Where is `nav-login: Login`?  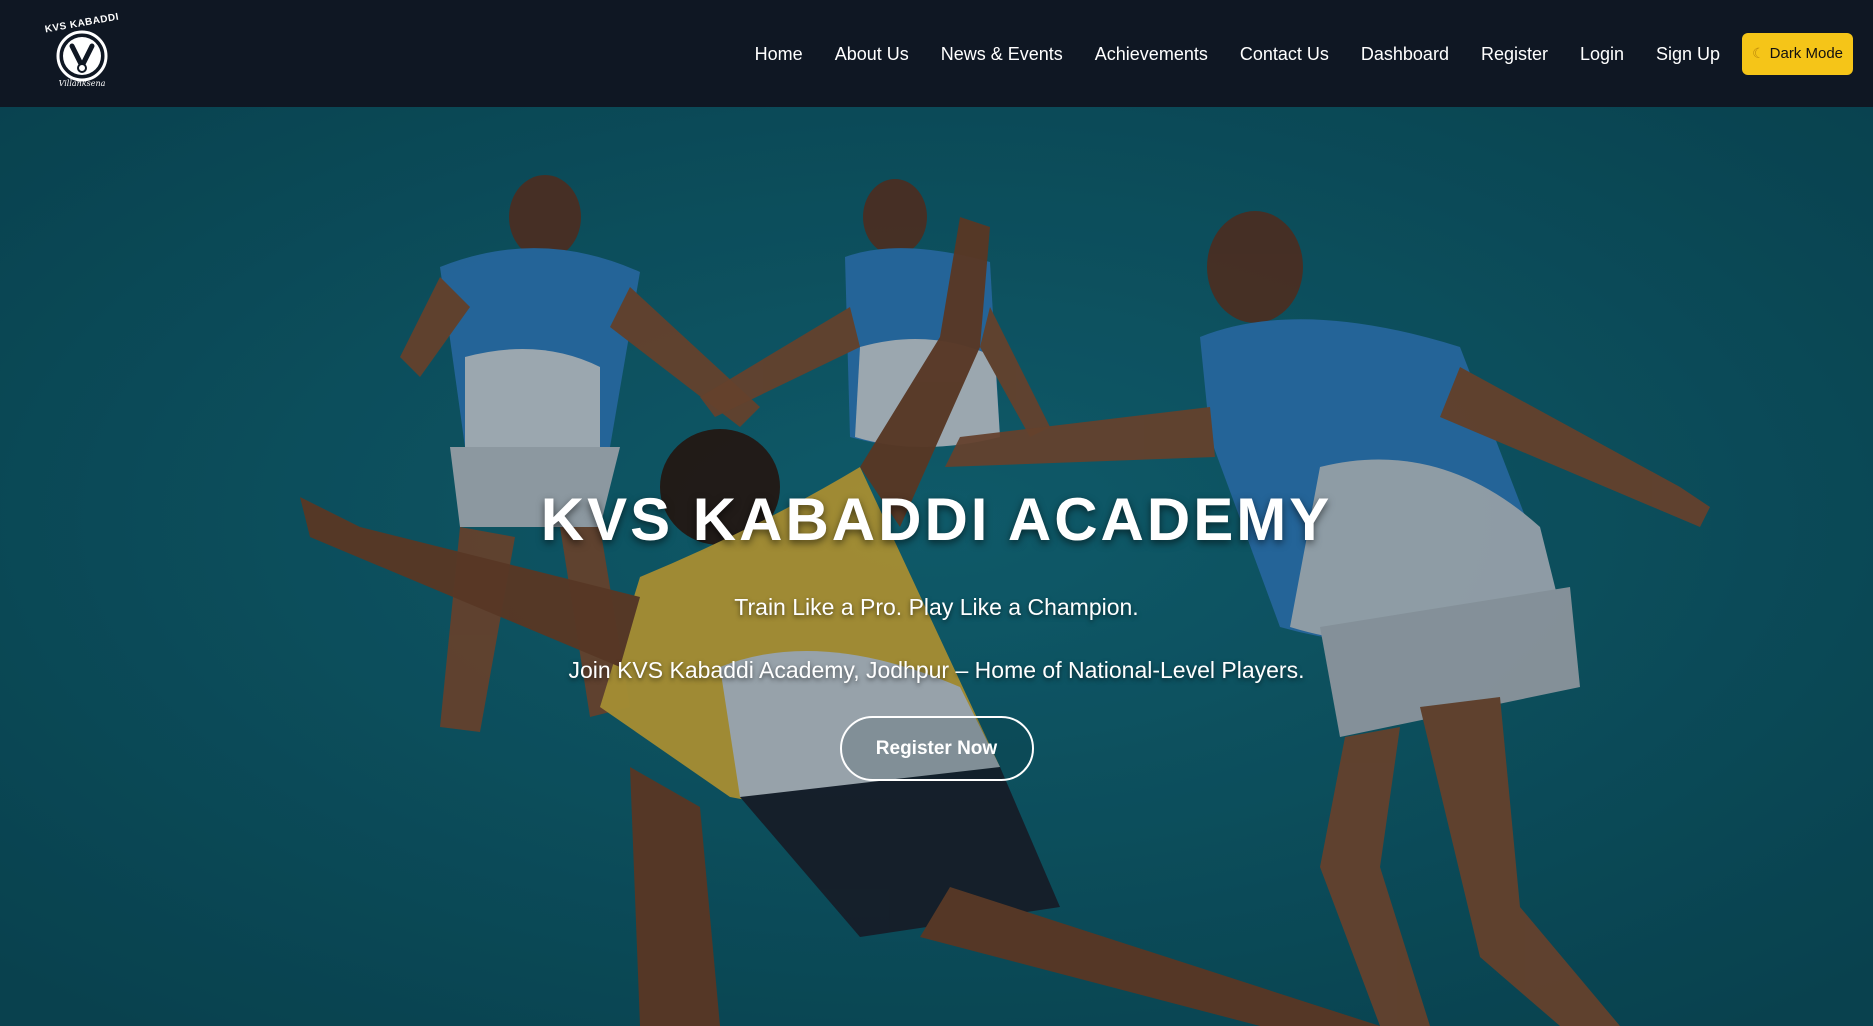
nav-login: Login is located at coordinates (1602, 54).